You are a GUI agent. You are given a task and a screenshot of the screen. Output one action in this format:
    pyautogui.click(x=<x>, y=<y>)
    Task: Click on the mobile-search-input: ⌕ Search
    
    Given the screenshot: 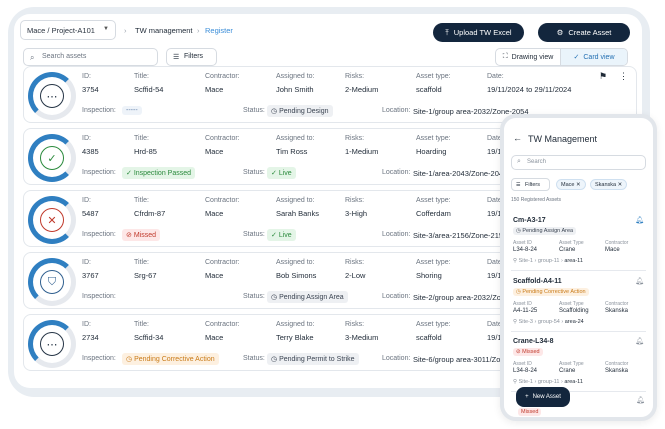 What is the action you would take?
    pyautogui.click(x=578, y=162)
    